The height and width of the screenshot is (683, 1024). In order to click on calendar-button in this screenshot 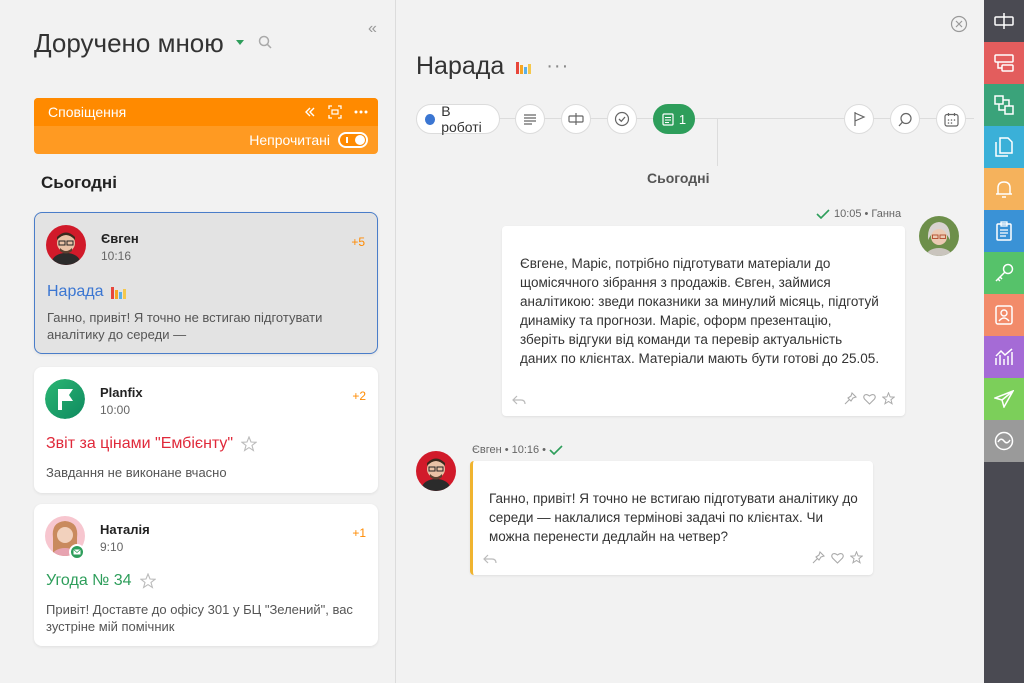, I will do `click(951, 119)`.